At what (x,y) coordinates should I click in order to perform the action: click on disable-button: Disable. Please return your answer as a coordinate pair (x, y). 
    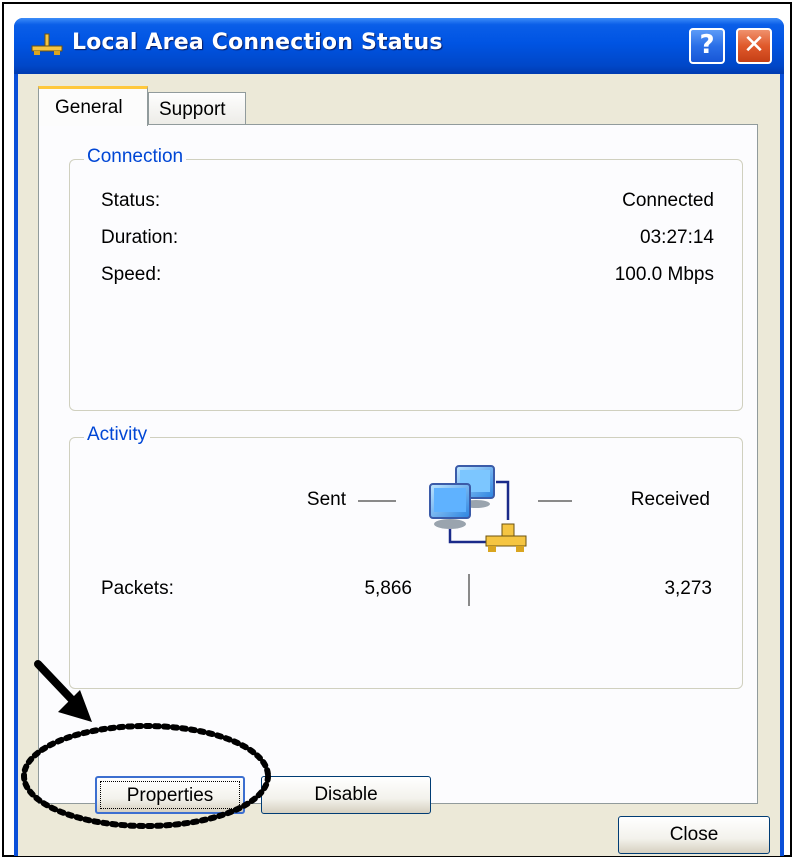
    Looking at the image, I should click on (346, 795).